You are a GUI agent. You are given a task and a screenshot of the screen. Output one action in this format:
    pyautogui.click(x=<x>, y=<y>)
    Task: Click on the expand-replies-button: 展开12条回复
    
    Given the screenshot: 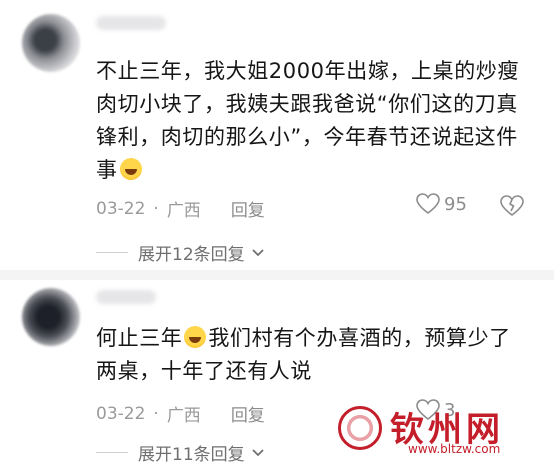 What is the action you would take?
    pyautogui.click(x=180, y=252)
    